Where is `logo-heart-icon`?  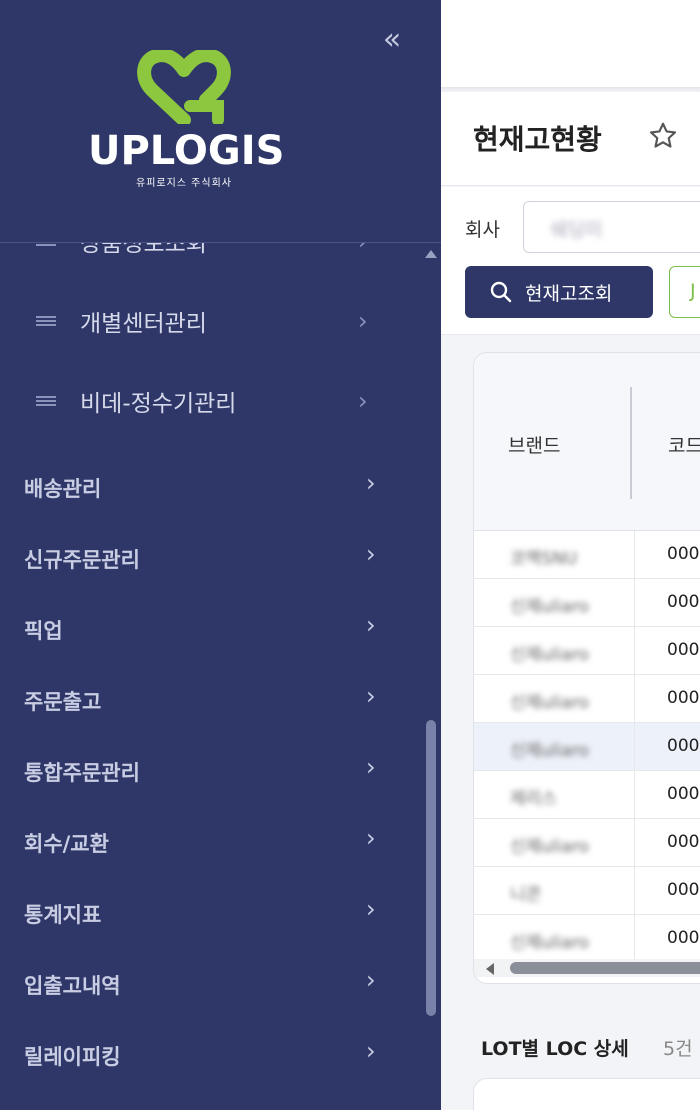
logo-heart-icon is located at coordinates (184, 87).